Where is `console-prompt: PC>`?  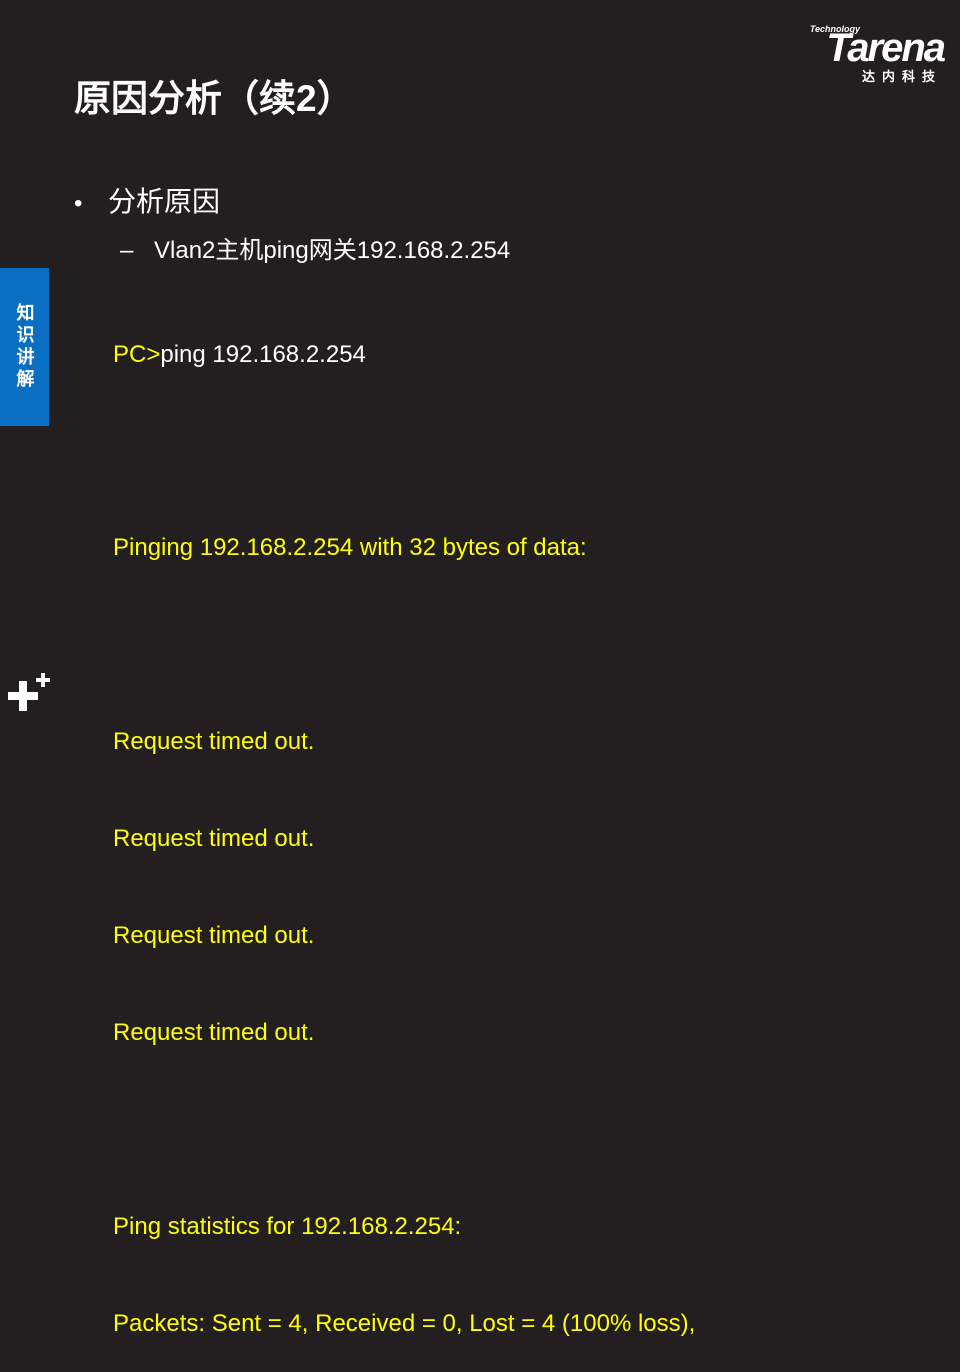
console-prompt: PC> is located at coordinates (137, 354).